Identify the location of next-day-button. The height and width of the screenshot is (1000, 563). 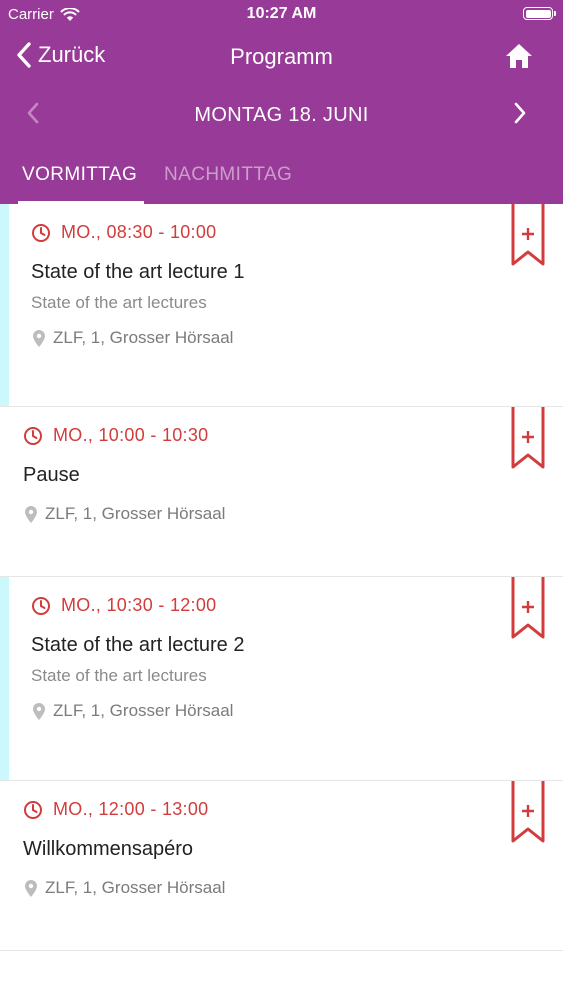
(520, 115).